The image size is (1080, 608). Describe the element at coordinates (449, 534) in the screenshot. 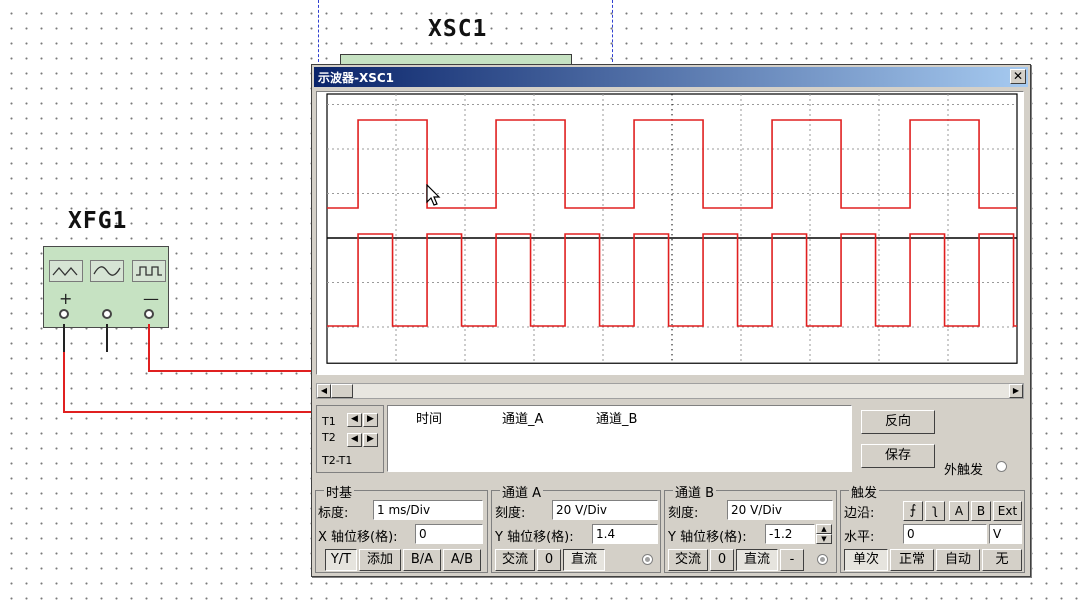

I see `x-offset-input: 0` at that location.